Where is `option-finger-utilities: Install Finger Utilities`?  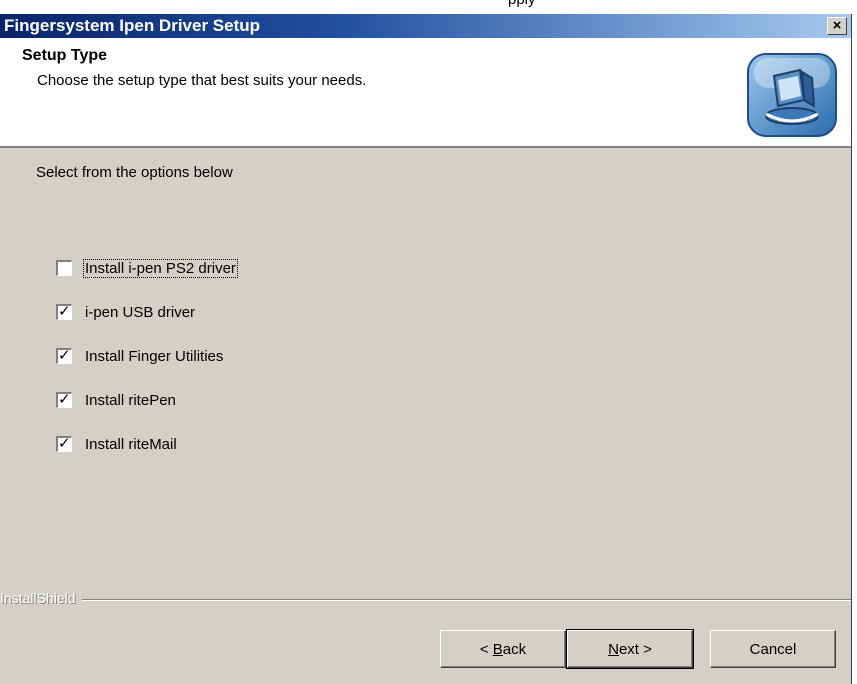
option-finger-utilities: Install Finger Utilities is located at coordinates (140, 356).